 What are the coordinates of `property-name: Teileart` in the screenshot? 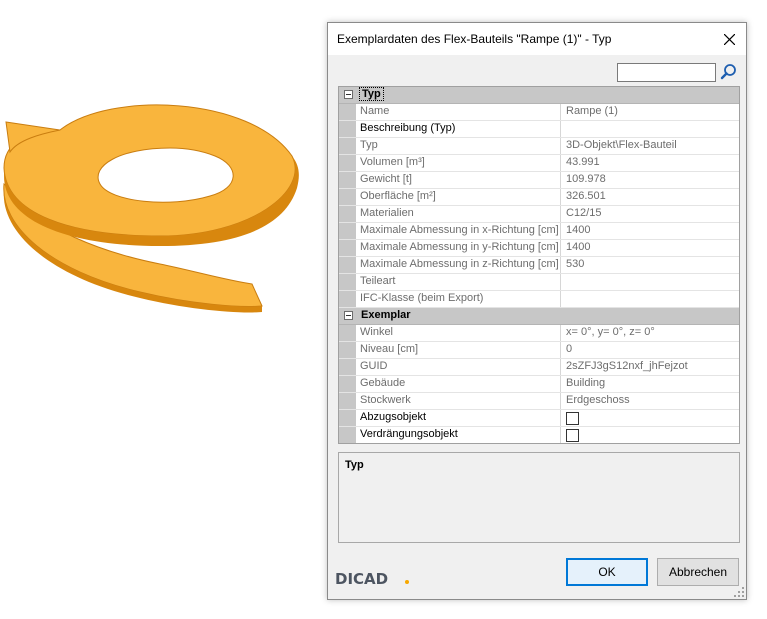 It's located at (458, 282).